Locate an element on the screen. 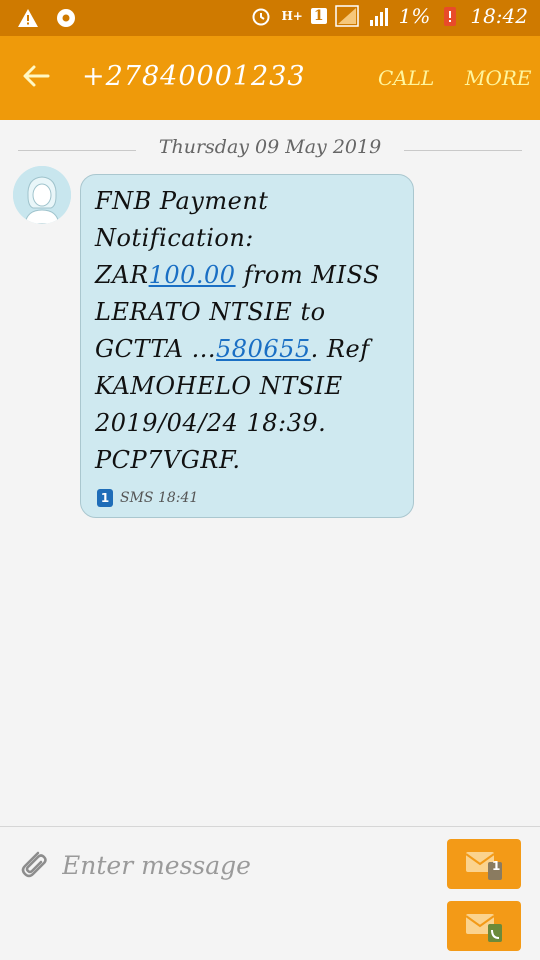  message-line: Notification: is located at coordinates (174, 238).